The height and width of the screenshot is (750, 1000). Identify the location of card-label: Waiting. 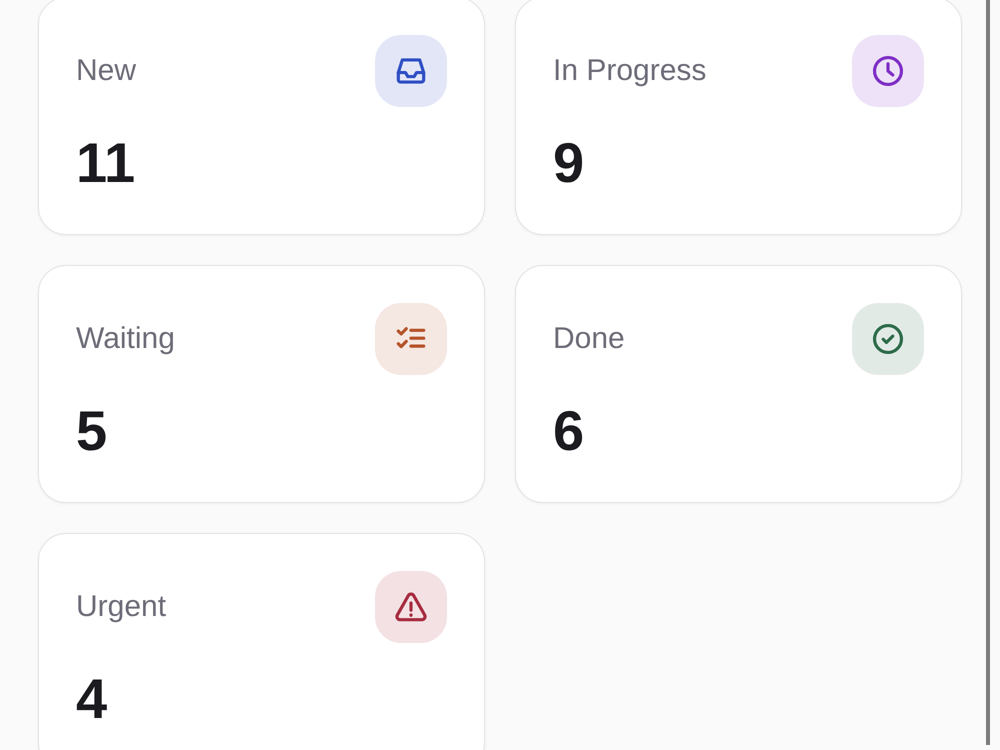
(125, 339).